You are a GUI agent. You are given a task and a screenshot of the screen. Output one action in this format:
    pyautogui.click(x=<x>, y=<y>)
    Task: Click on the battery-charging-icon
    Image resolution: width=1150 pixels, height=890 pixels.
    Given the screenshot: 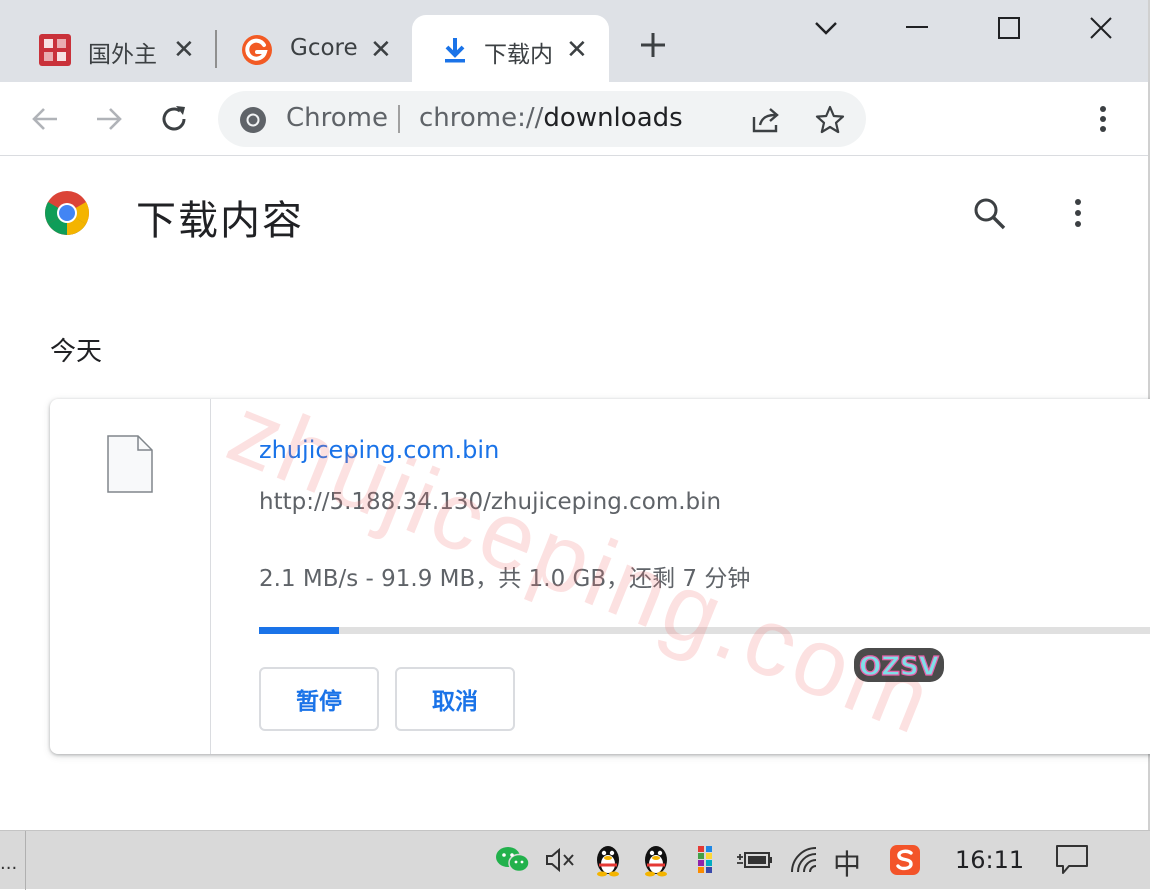 What is the action you would take?
    pyautogui.click(x=754, y=860)
    